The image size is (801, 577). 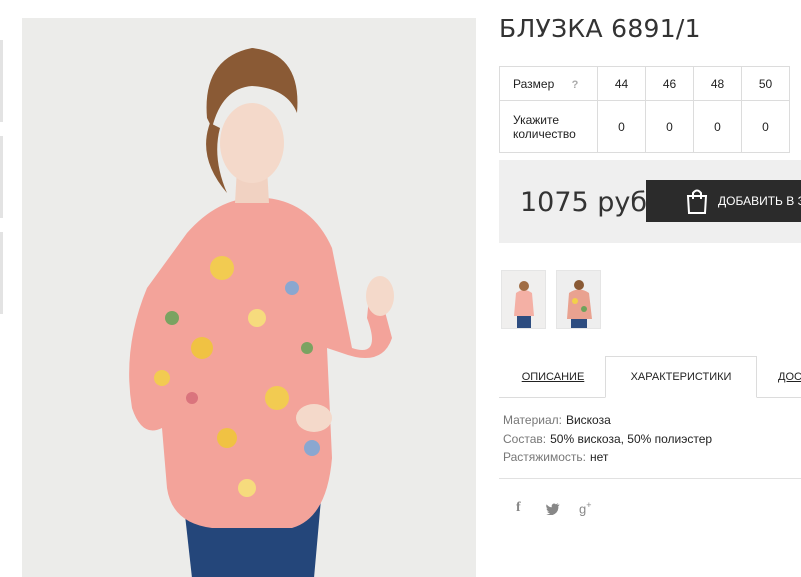 I want to click on quantity-label-cell: Укажите количество, so click(x=548, y=126).